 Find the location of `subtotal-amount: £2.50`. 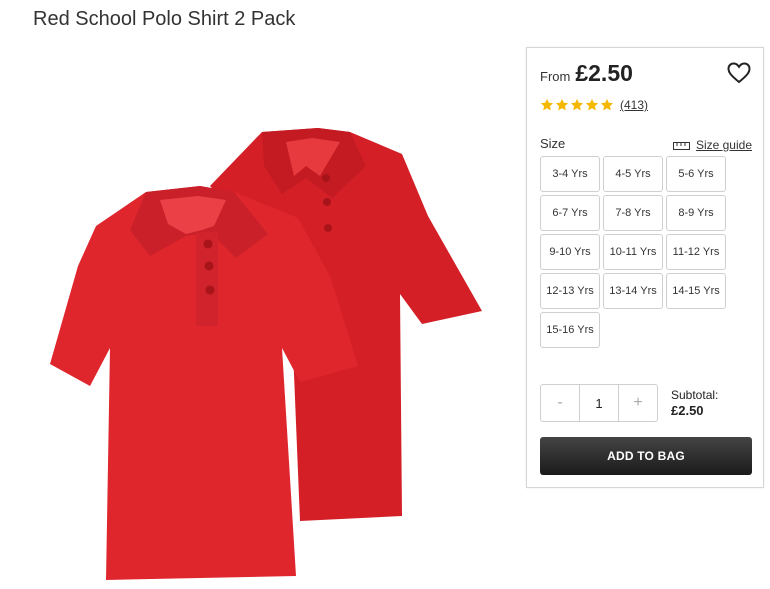

subtotal-amount: £2.50 is located at coordinates (687, 410).